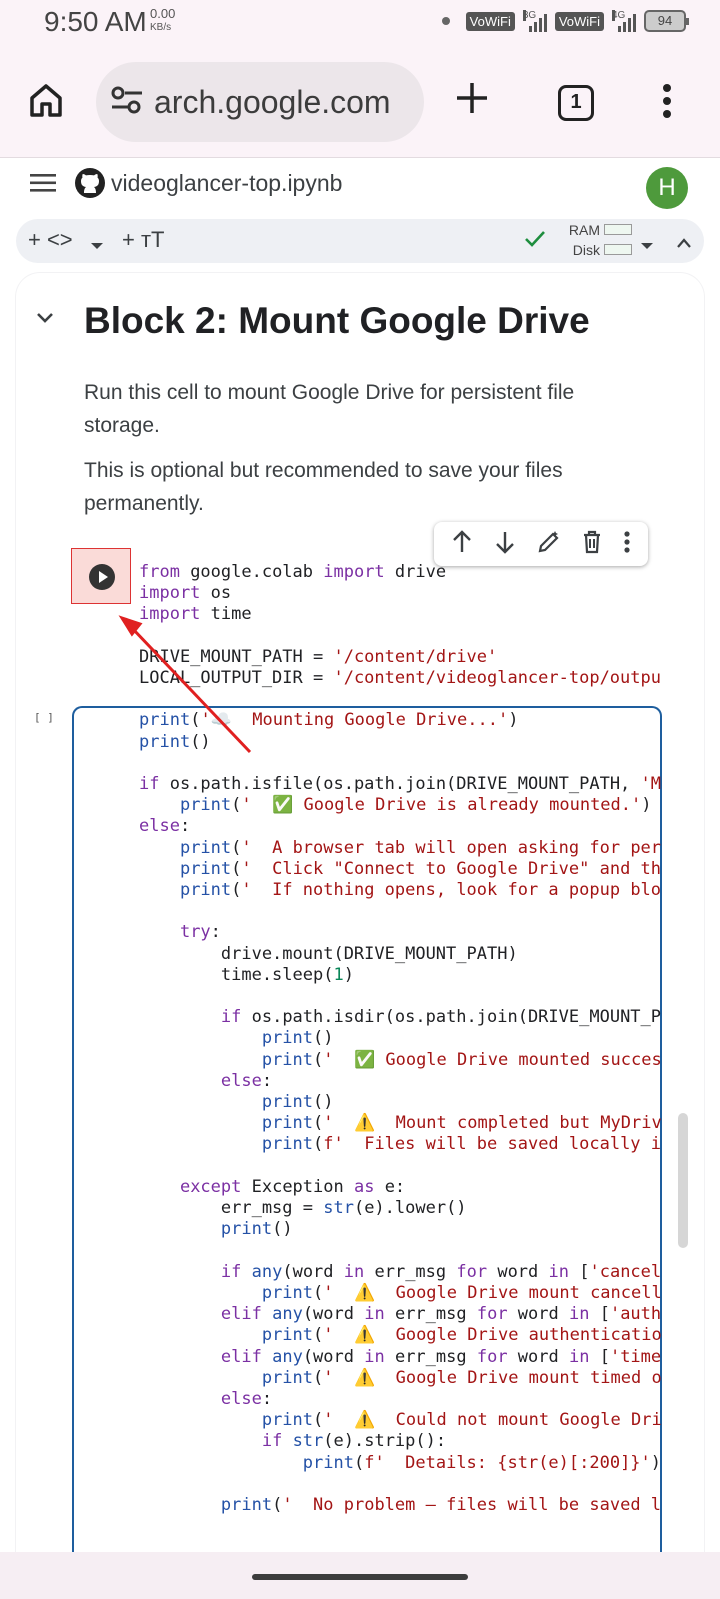 Image resolution: width=720 pixels, height=1599 pixels. What do you see at coordinates (195, 614) in the screenshot?
I see `code-line: import time` at bounding box center [195, 614].